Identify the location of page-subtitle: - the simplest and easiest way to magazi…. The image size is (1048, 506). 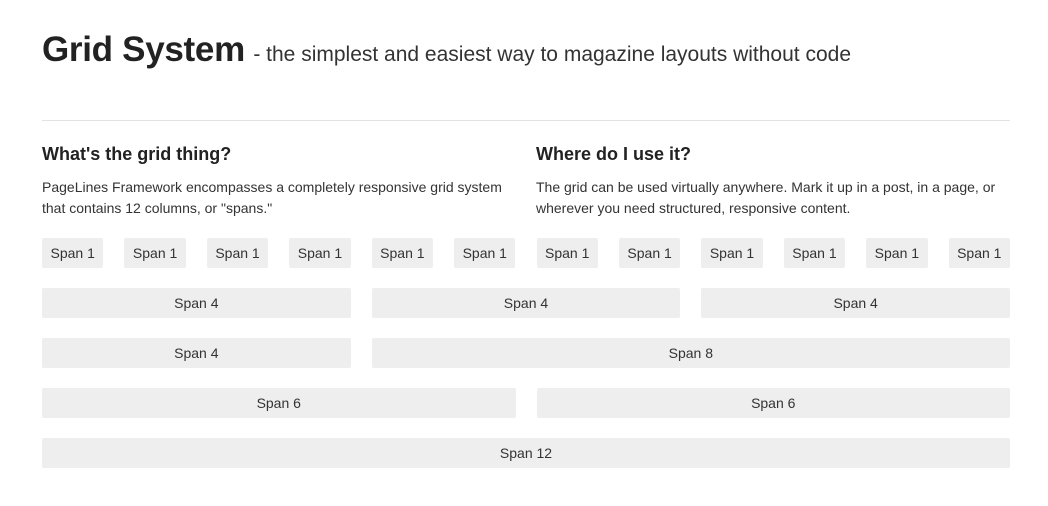
(552, 54).